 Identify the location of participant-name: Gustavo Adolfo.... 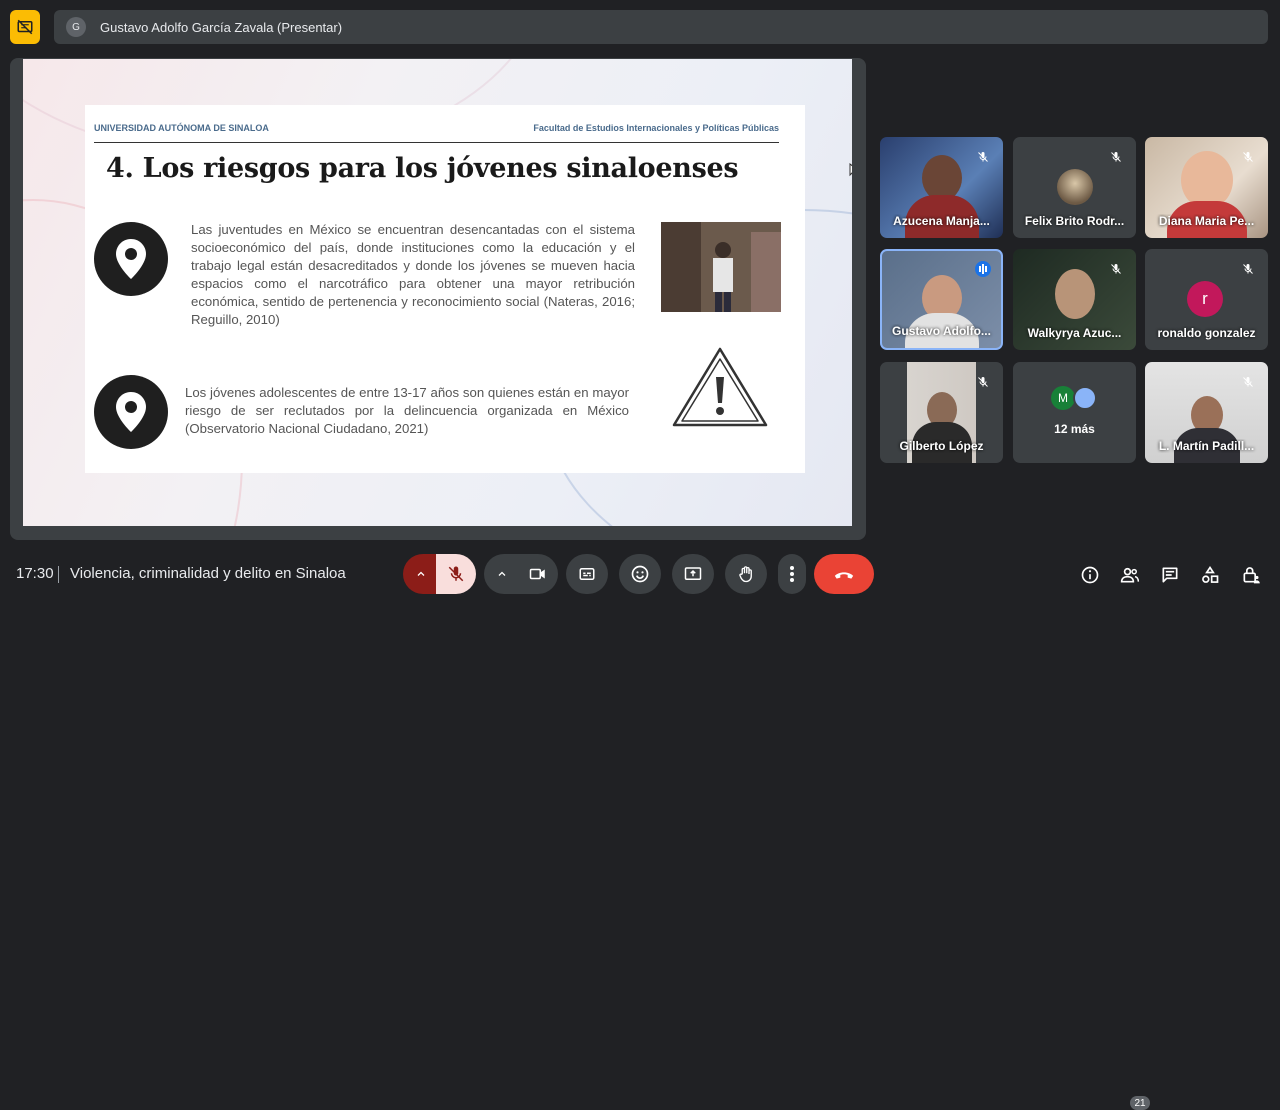
(941, 331).